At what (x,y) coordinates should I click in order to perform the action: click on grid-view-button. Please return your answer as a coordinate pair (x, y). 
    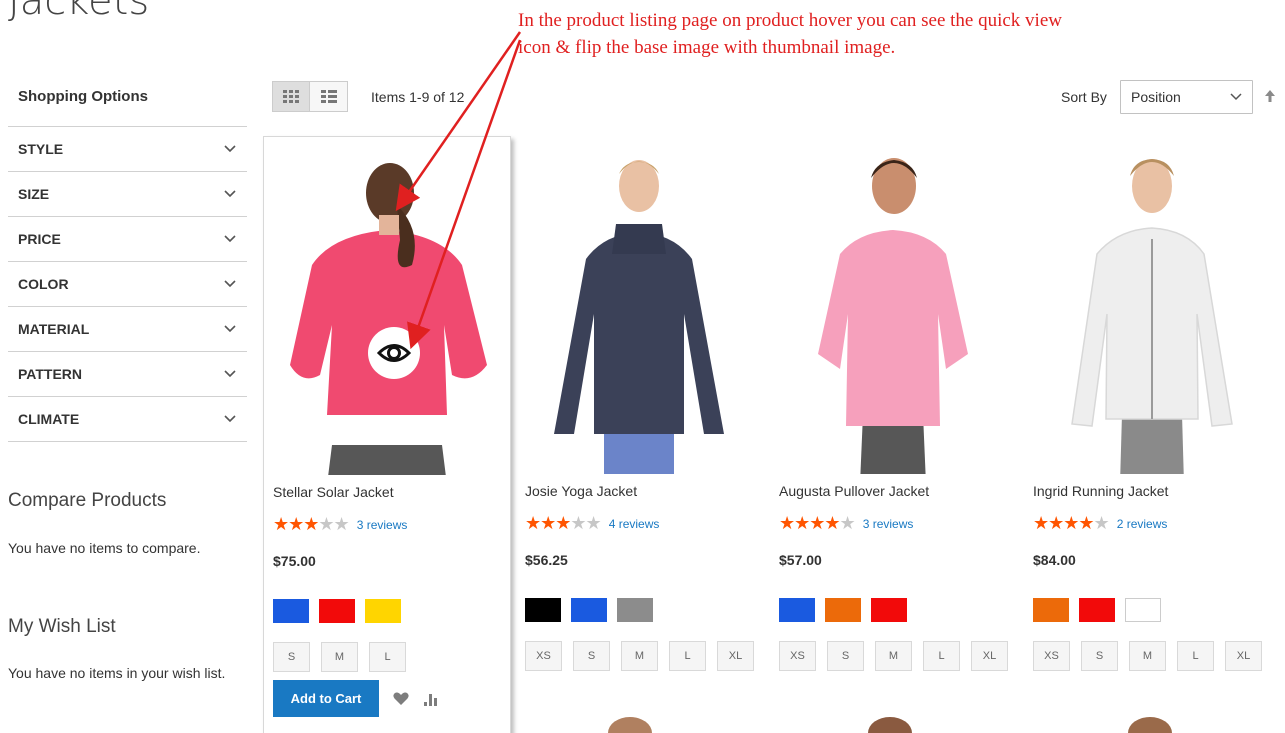
    Looking at the image, I should click on (291, 96).